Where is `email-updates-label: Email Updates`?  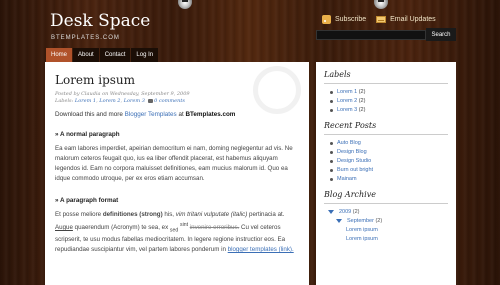 email-updates-label: Email Updates is located at coordinates (413, 19).